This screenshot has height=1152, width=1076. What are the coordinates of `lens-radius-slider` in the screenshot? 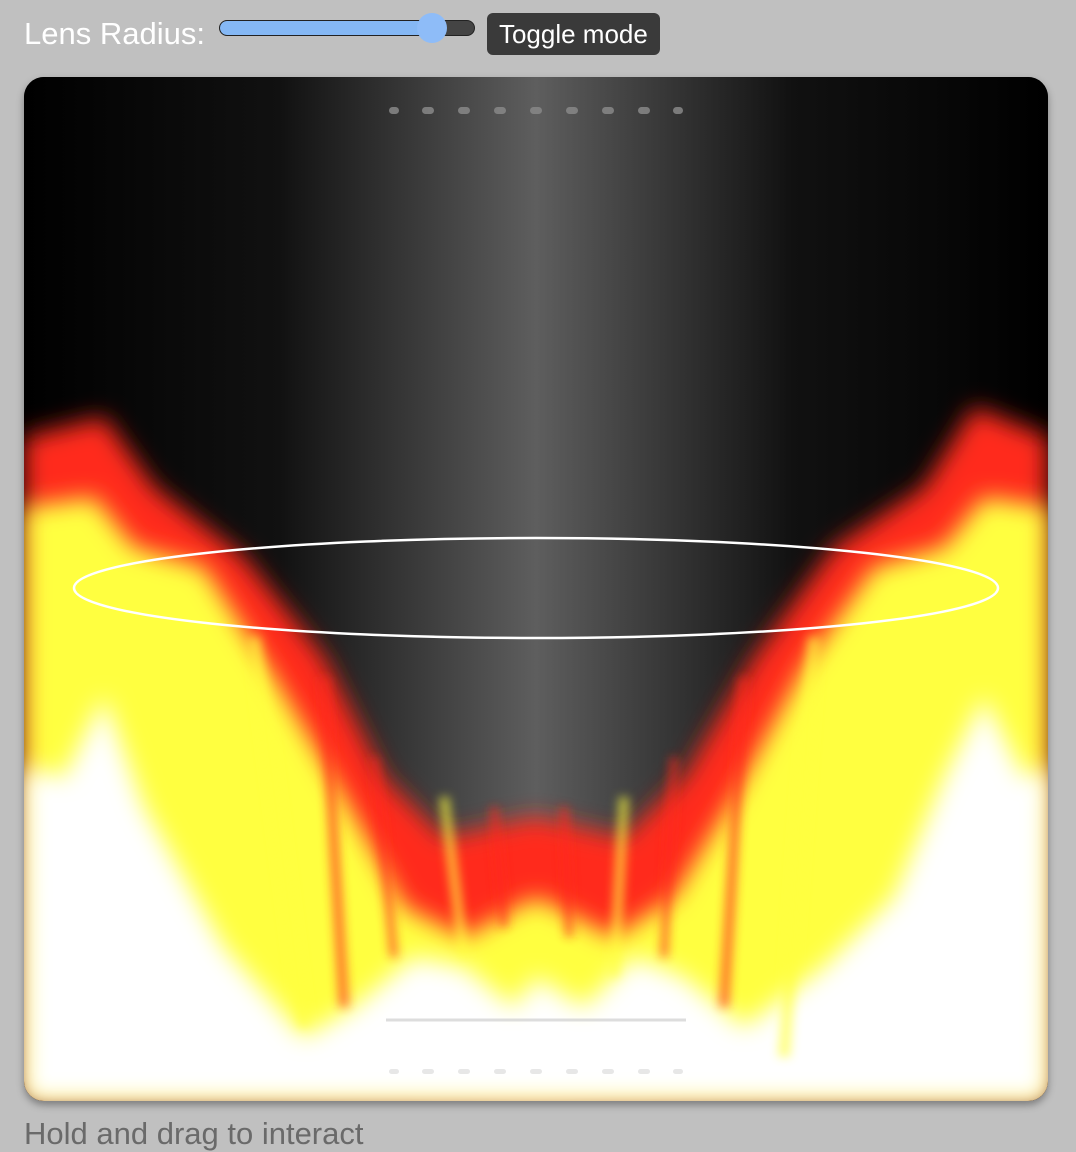 It's located at (346, 34).